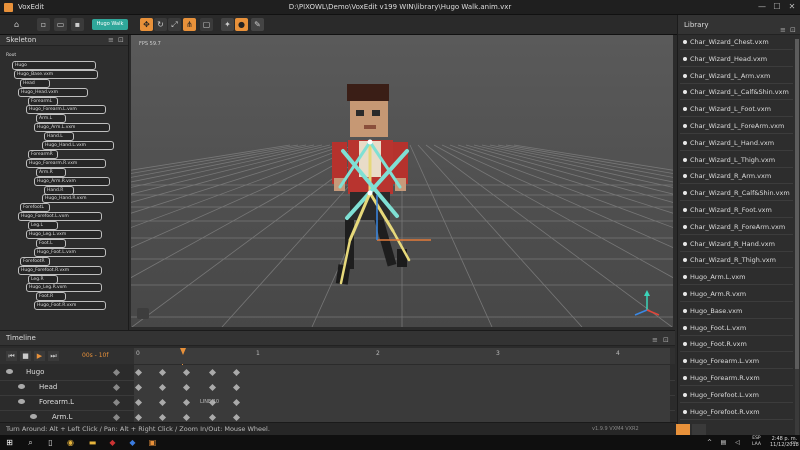 The width and height of the screenshot is (800, 450). Describe the element at coordinates (241, 24) in the screenshot. I see `render-mode-icon: ●` at that location.